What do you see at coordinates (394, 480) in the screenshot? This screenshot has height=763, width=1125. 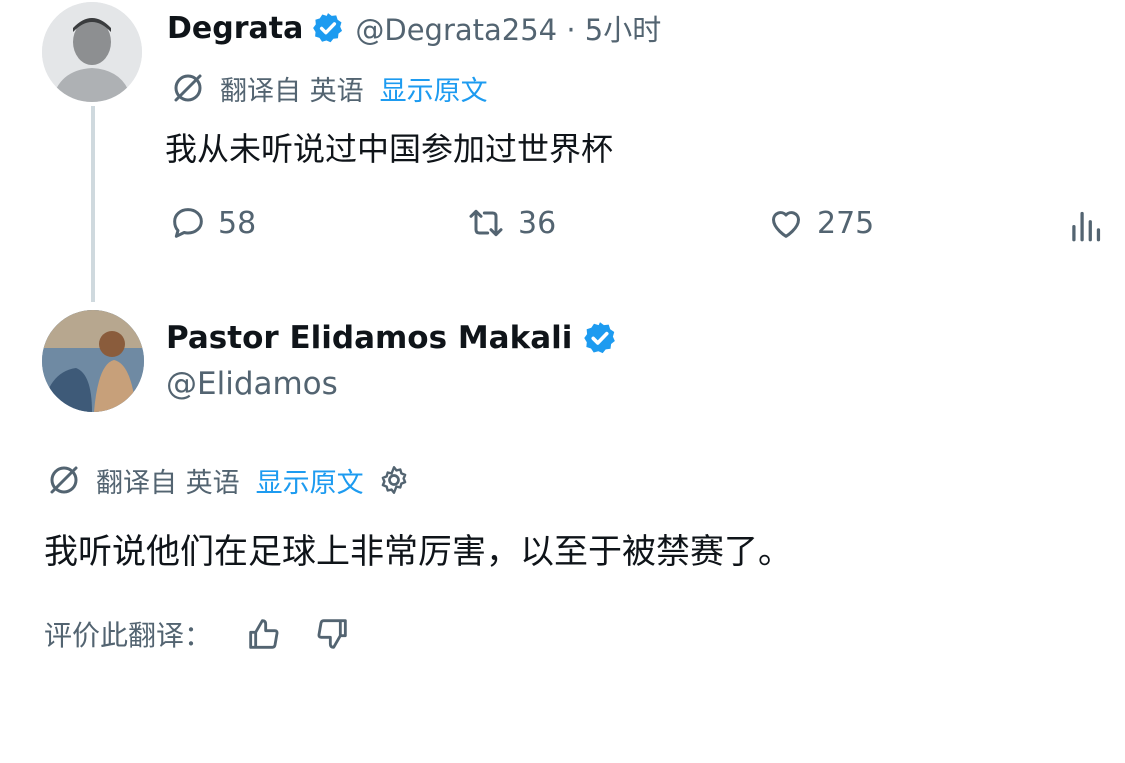 I see `gear-icon` at bounding box center [394, 480].